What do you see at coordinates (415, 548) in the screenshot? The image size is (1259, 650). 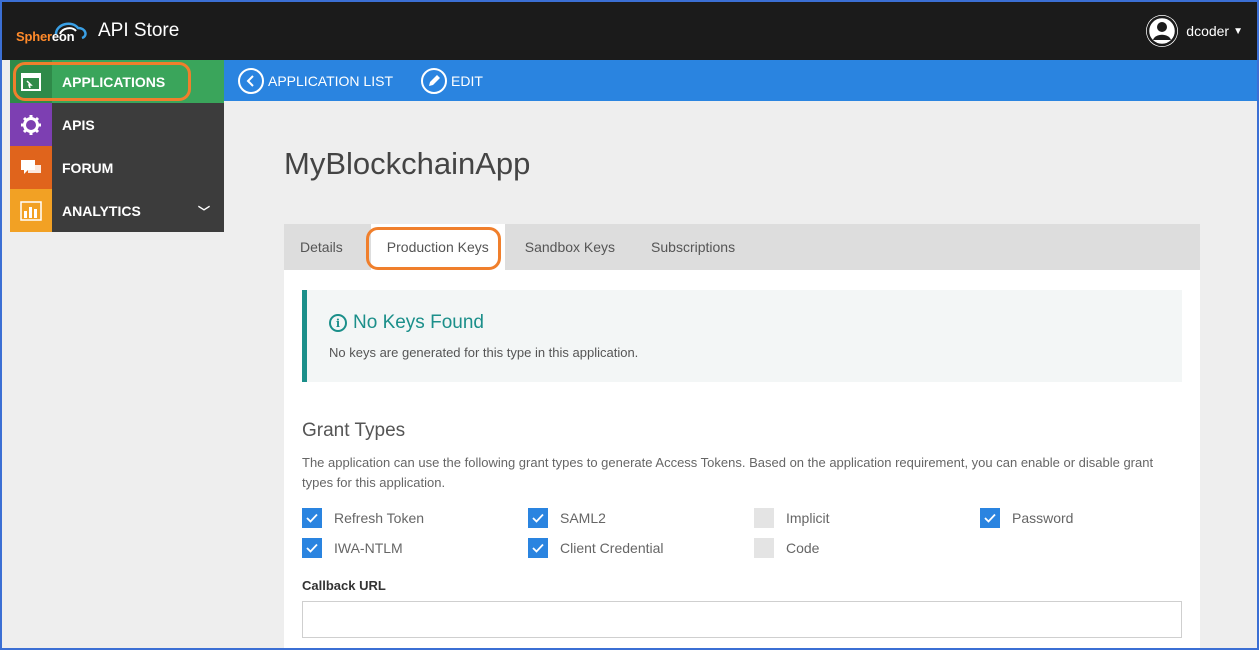 I see `grant-iwa-ntlm: IWA-NTLM` at bounding box center [415, 548].